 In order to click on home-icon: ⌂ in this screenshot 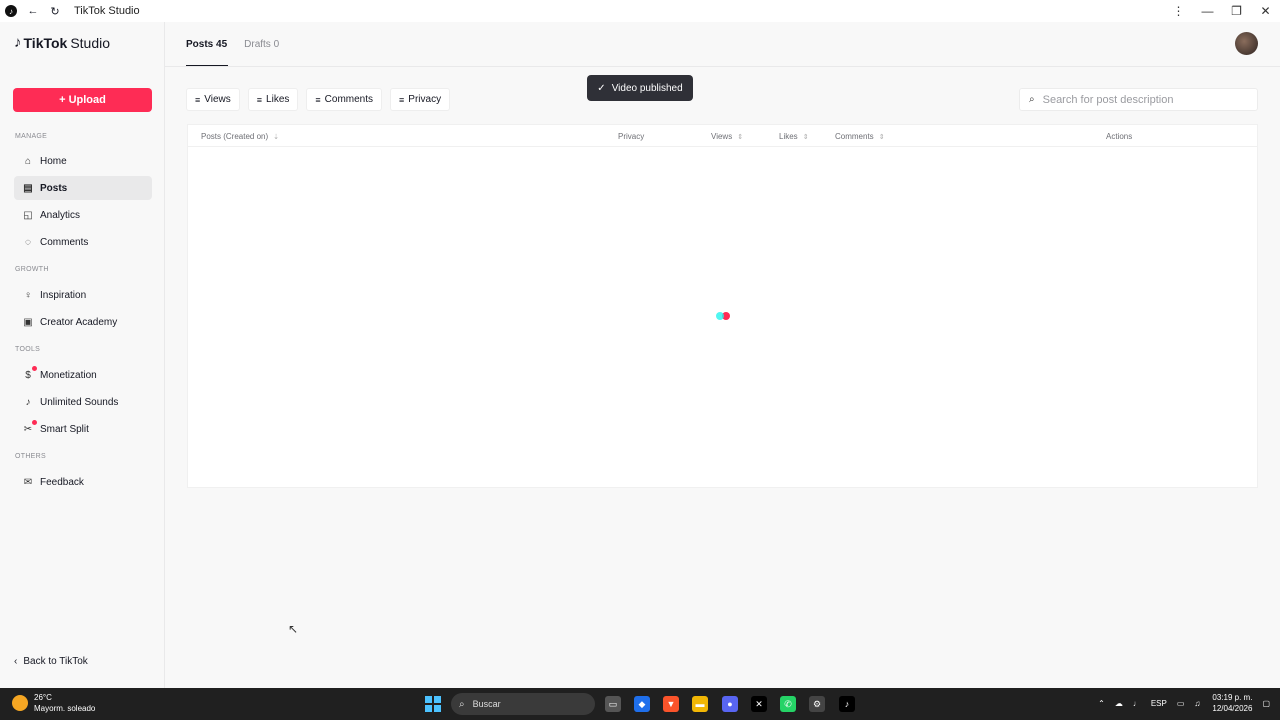, I will do `click(28, 161)`.